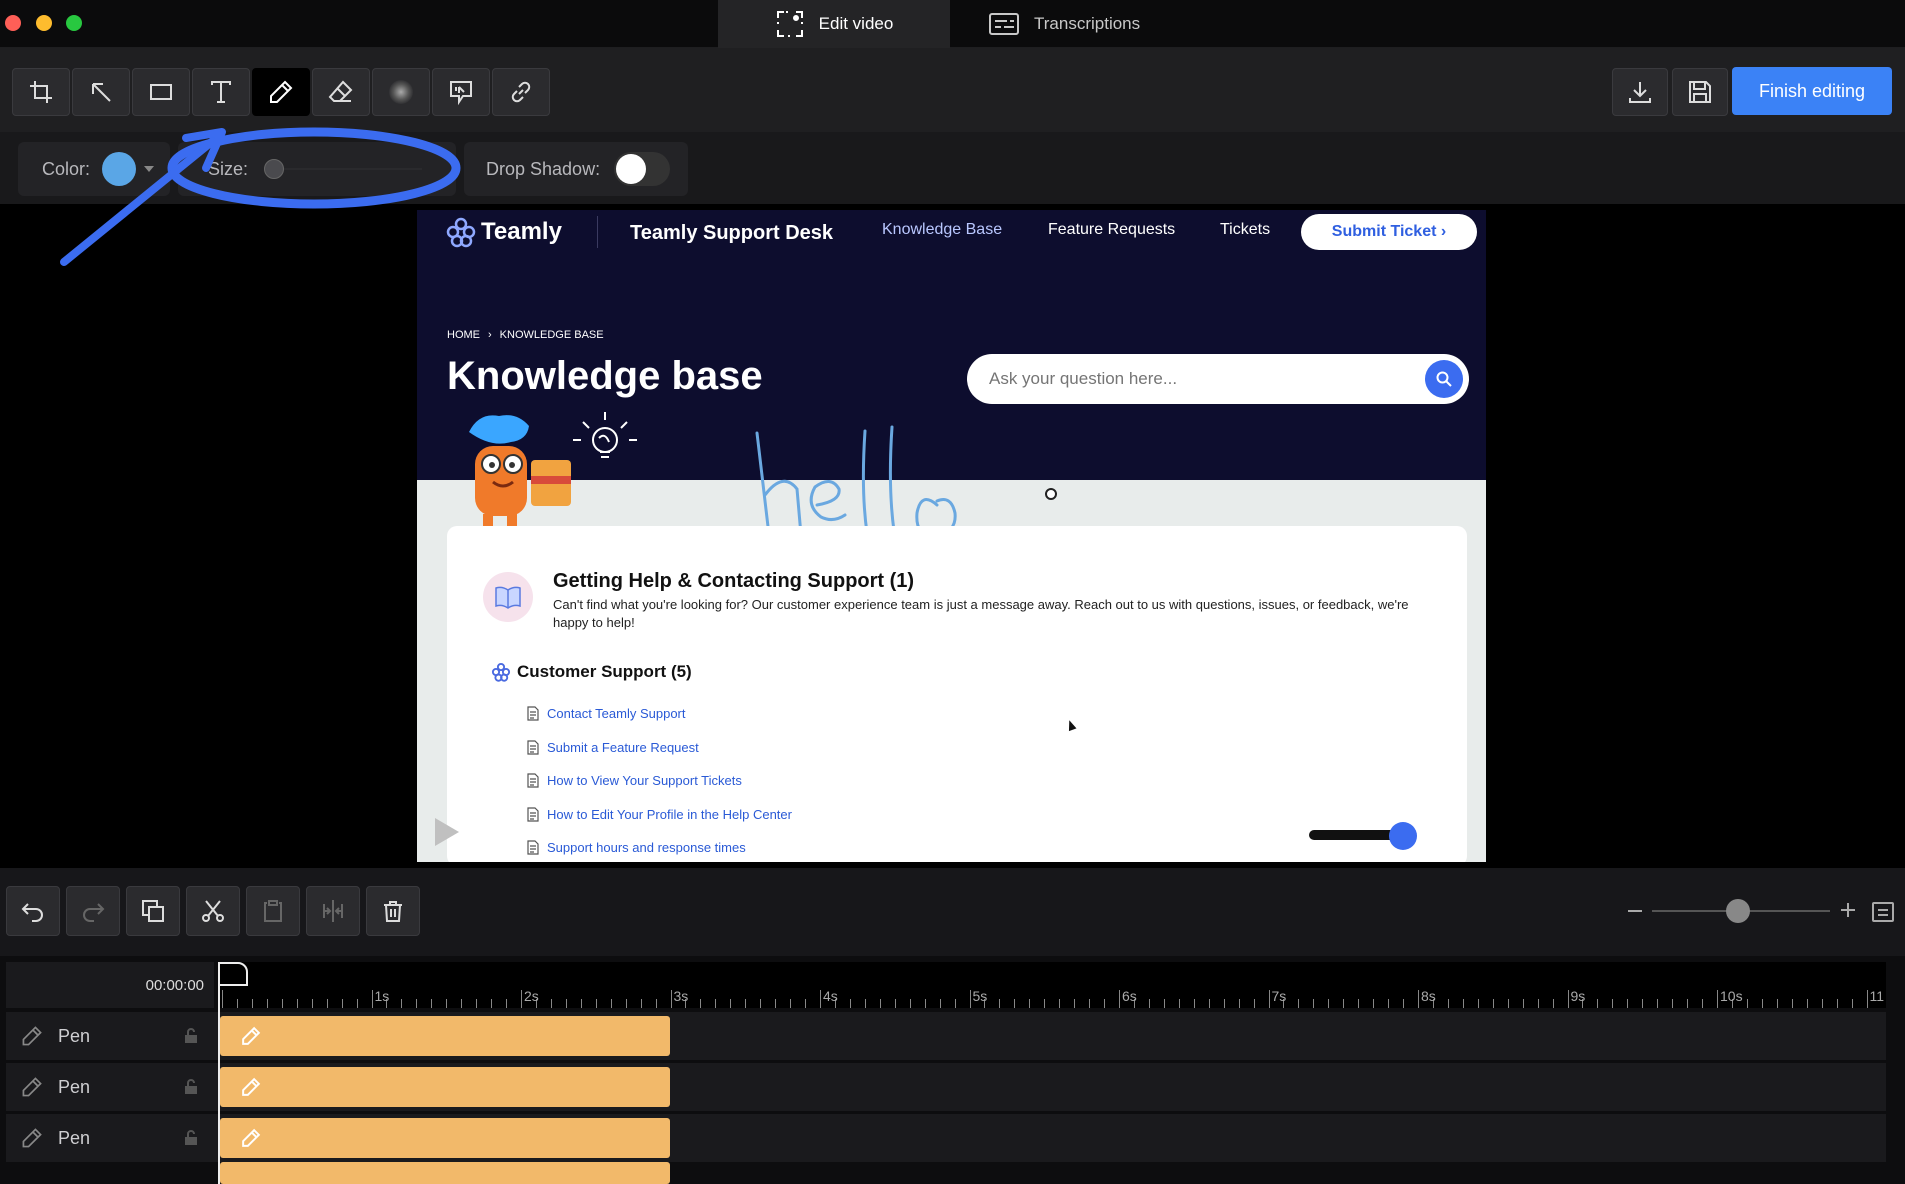 This screenshot has width=1905, height=1184. I want to click on trash-icon, so click(393, 911).